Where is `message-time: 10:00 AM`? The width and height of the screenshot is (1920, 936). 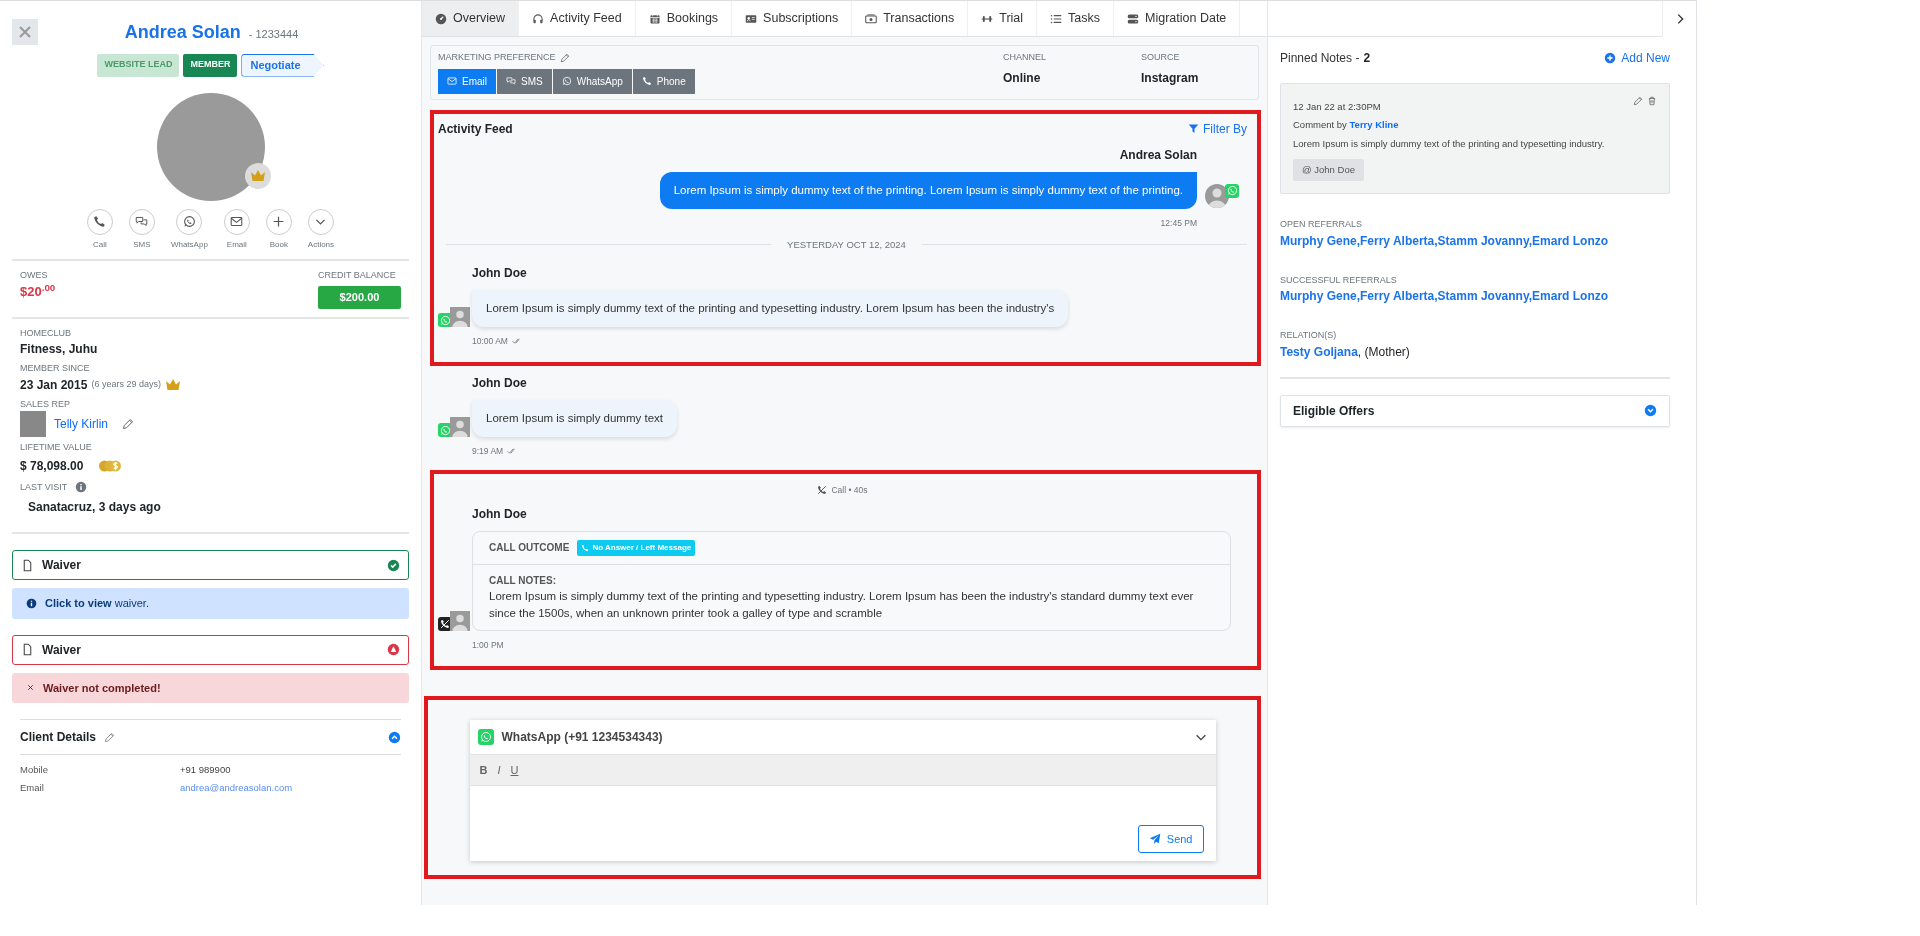 message-time: 10:00 AM is located at coordinates (490, 341).